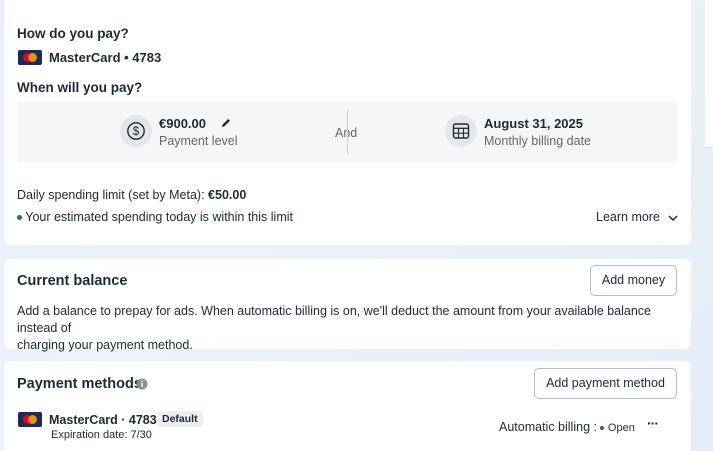 The image size is (713, 451). What do you see at coordinates (79, 384) in the screenshot?
I see `payment-methods-title: Payment methods` at bounding box center [79, 384].